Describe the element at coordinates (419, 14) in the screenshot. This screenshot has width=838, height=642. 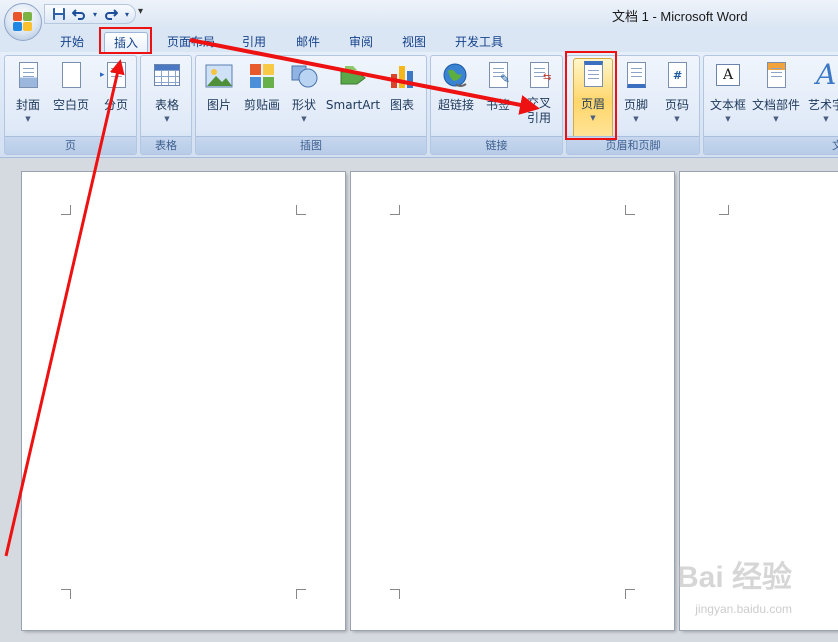
I see `title-bar: ▾ ▾ ▾ 文档 1 - Microsoft Word` at that location.